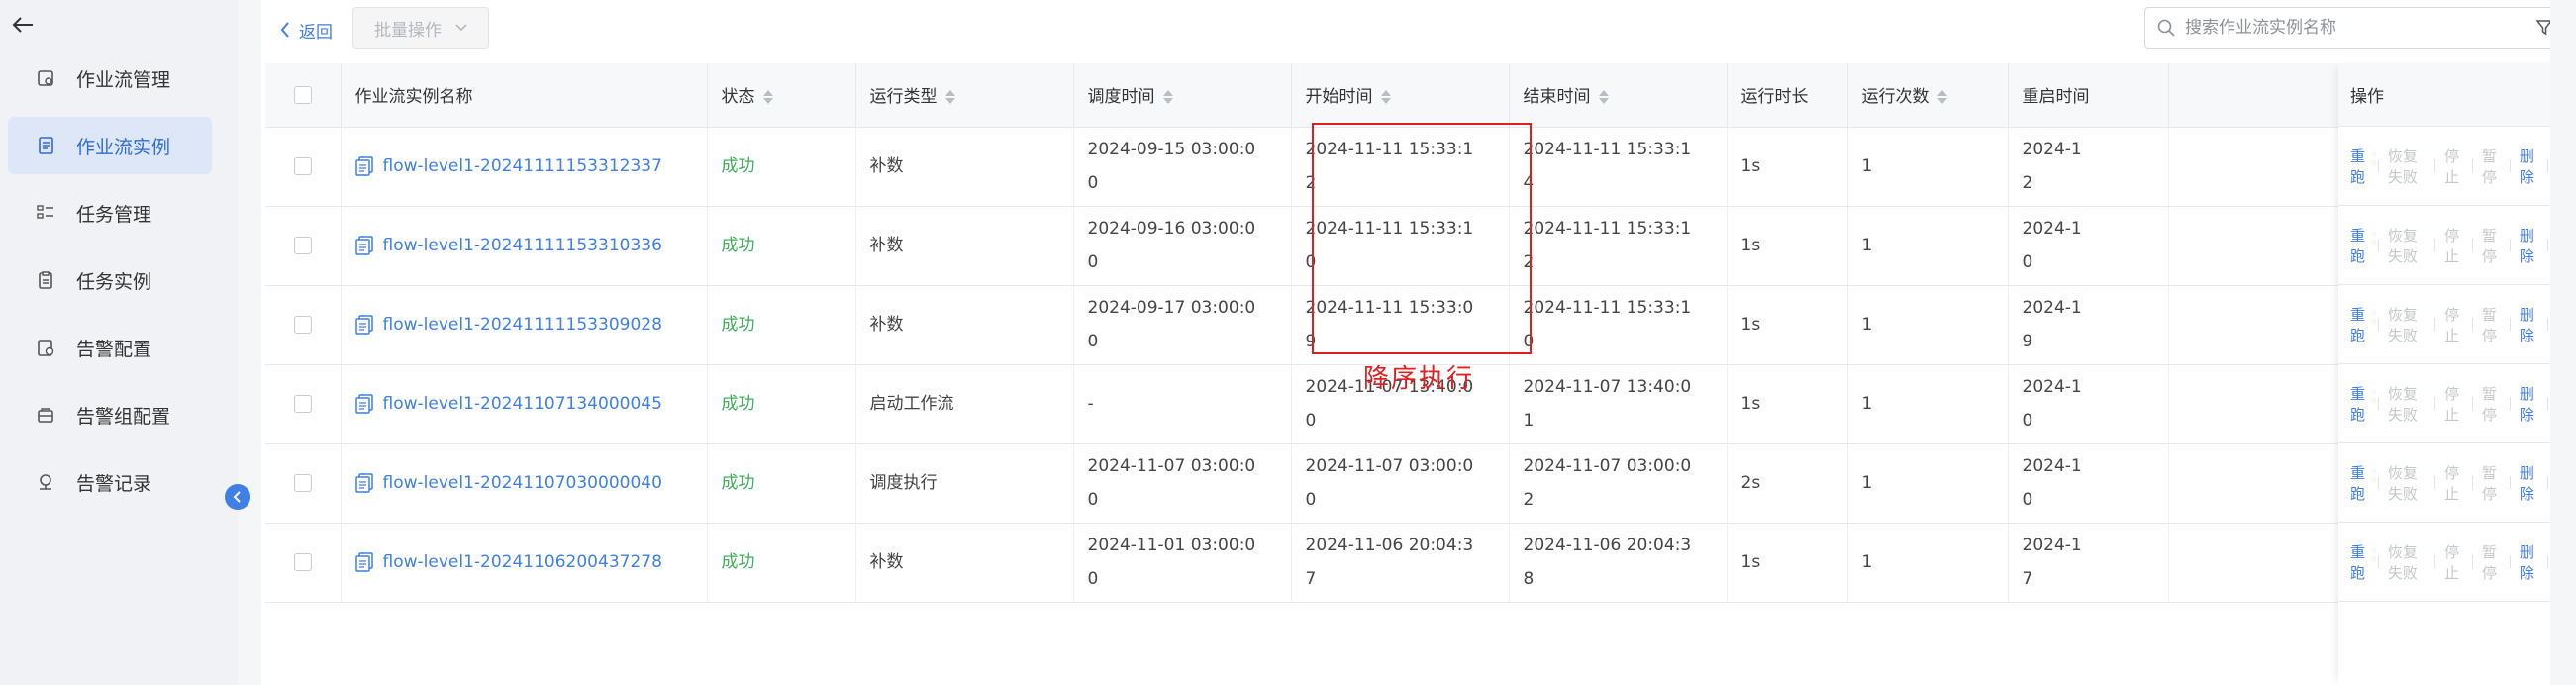 The image size is (2576, 685). Describe the element at coordinates (1182, 563) in the screenshot. I see `schedule-time-cell: 2024-11-01 03:00:0 0` at that location.